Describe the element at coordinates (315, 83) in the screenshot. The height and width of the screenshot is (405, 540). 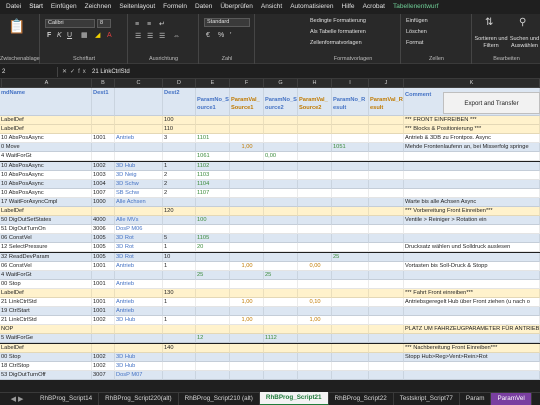
I see `column-header-h: H` at that location.